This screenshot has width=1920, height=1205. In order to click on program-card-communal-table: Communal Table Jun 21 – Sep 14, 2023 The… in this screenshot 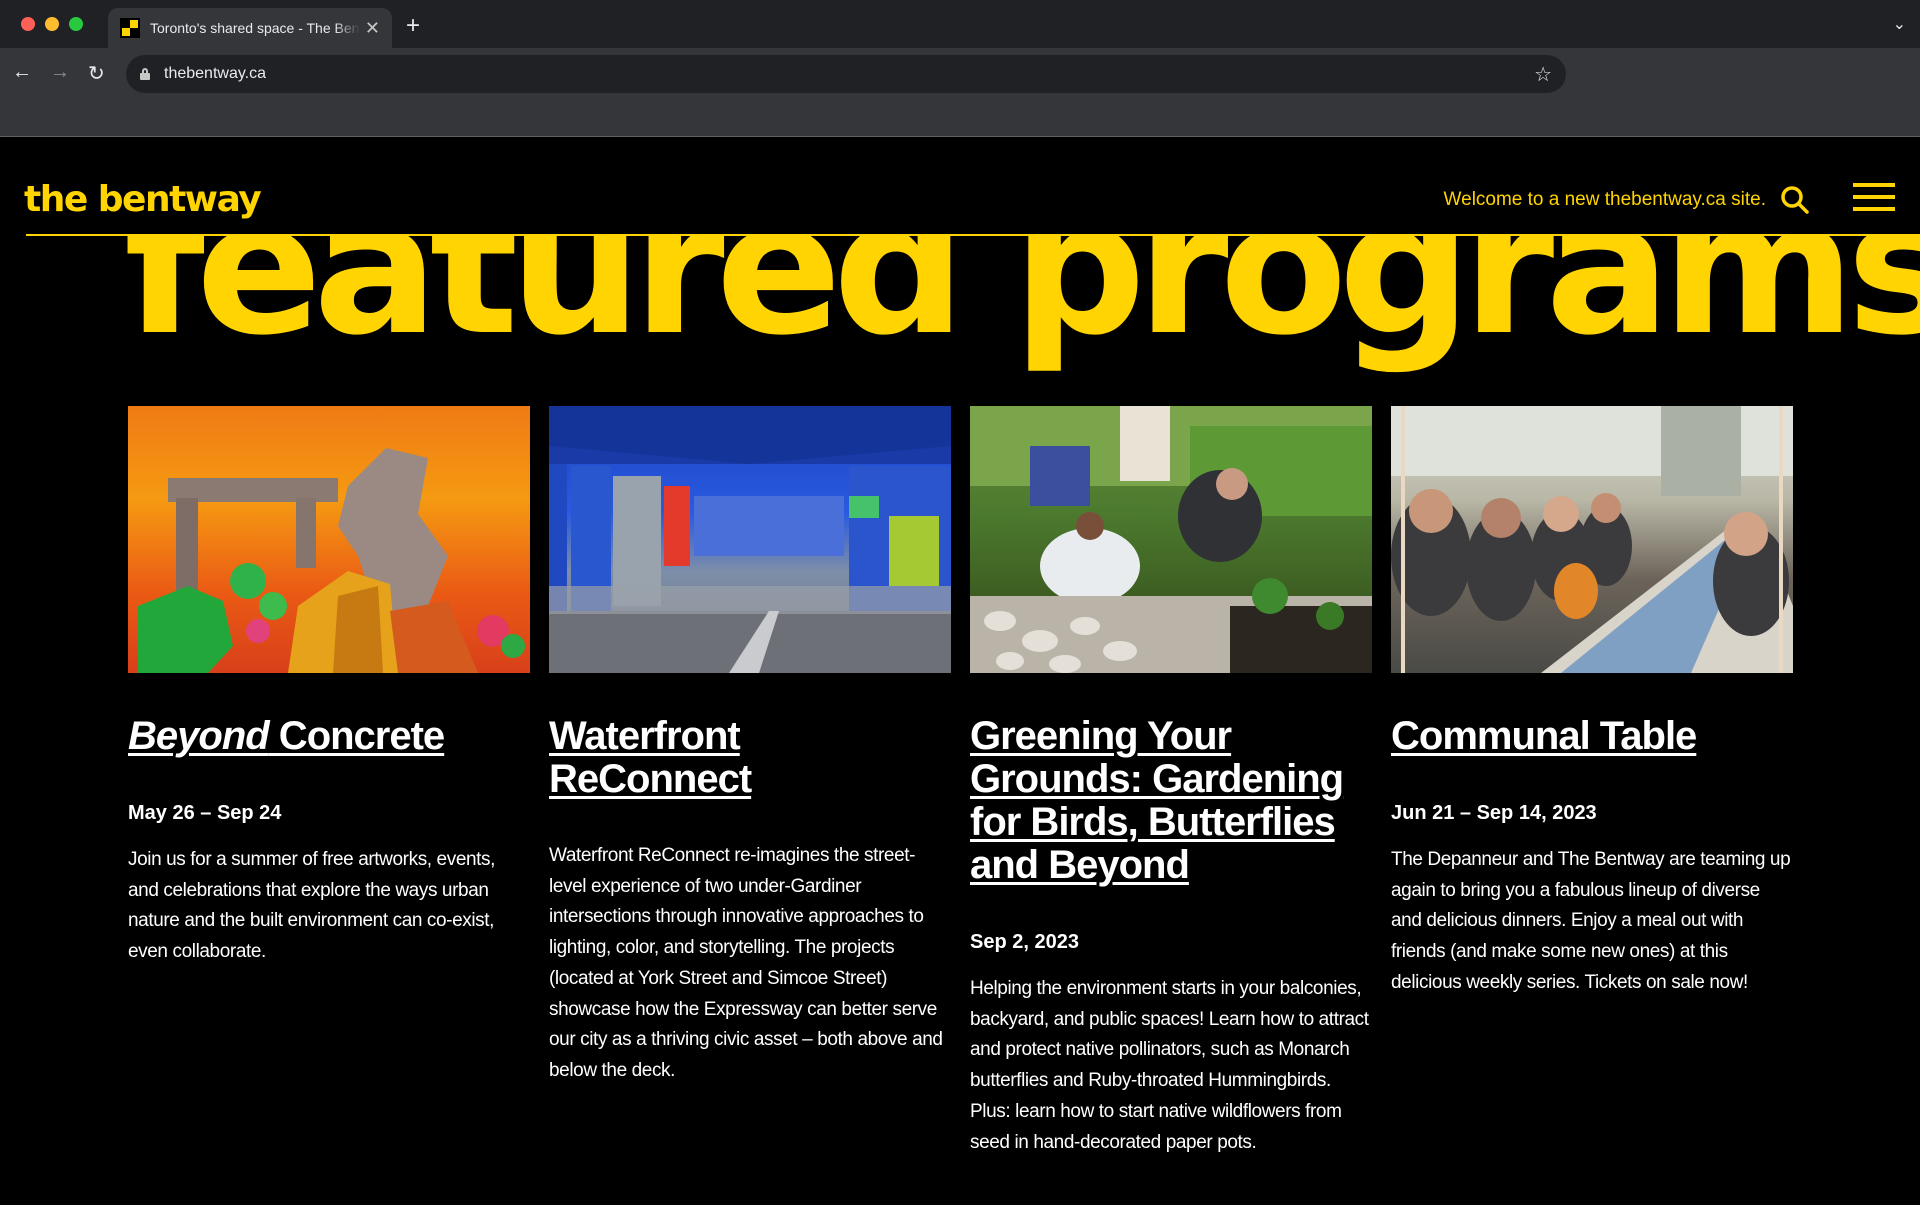, I will do `click(1592, 702)`.